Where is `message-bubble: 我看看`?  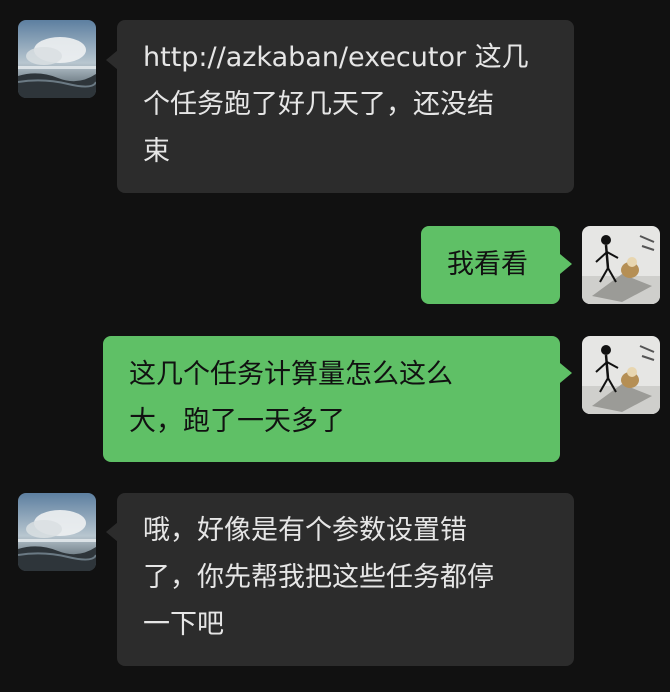
message-bubble: 我看看 is located at coordinates (490, 265).